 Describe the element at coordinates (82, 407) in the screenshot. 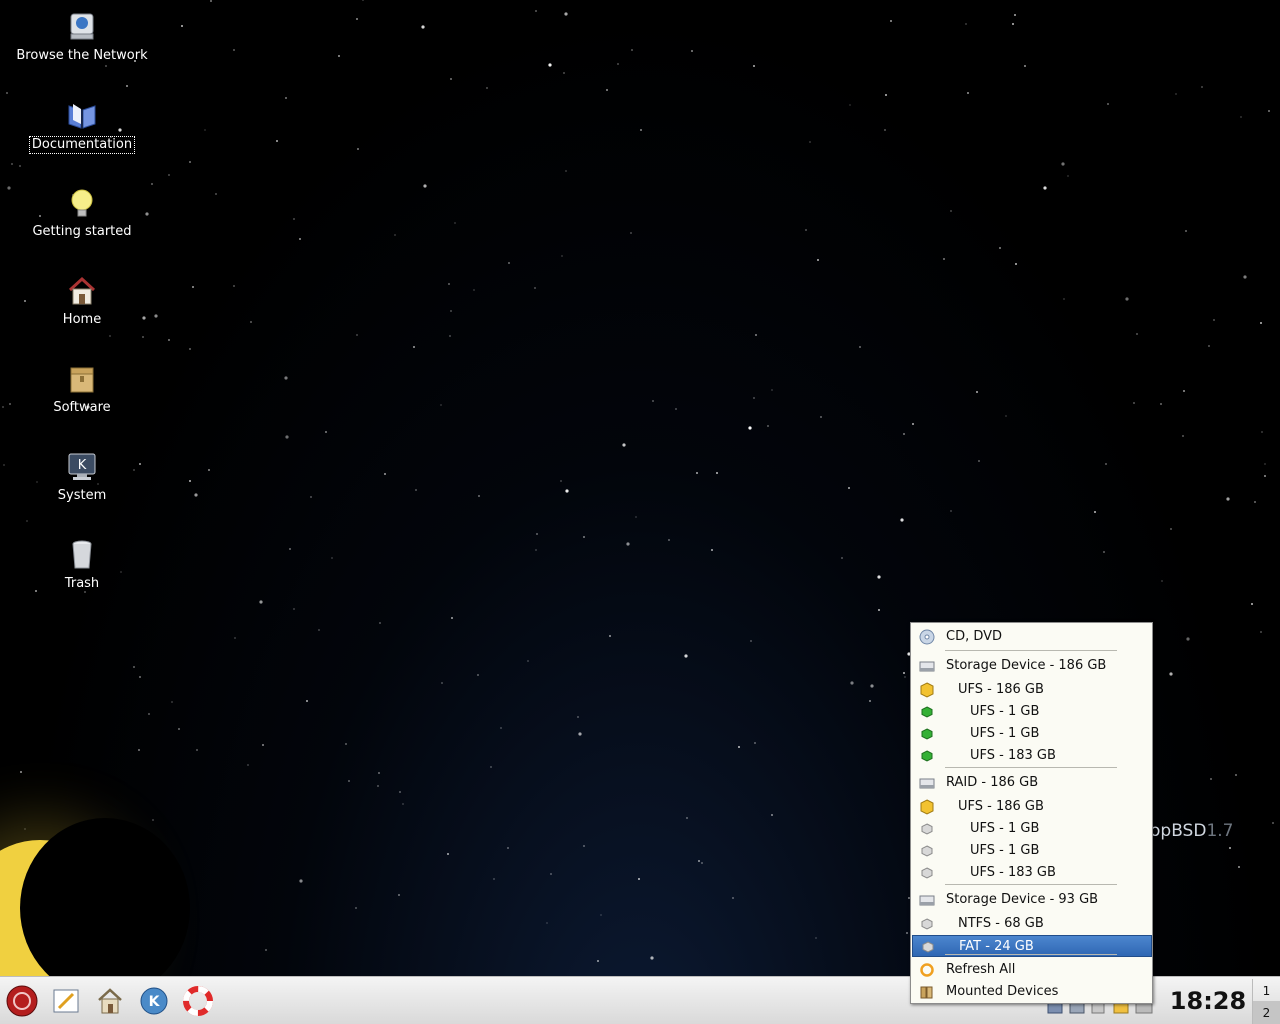

I see `desktop-icon-label: Software` at that location.